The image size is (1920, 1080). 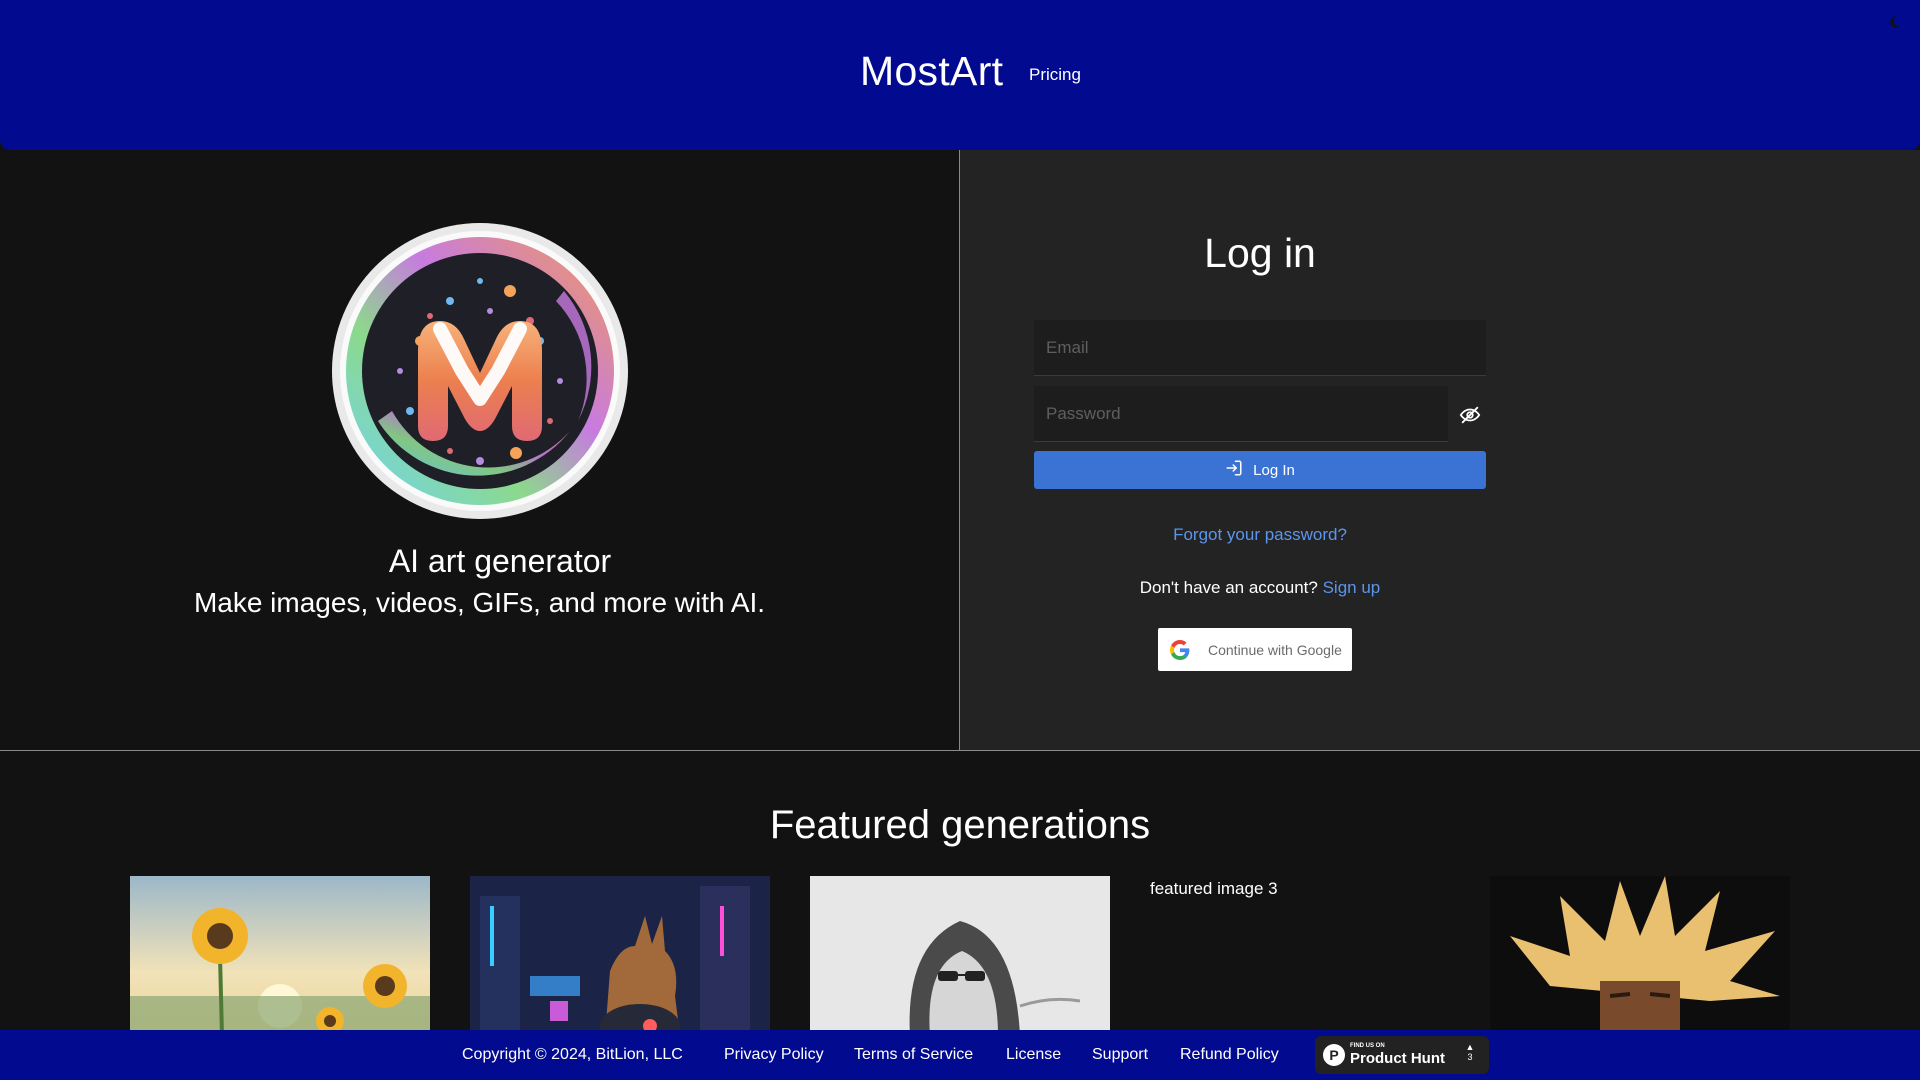 What do you see at coordinates (931, 71) in the screenshot?
I see `brand-logo-text: MostArt` at bounding box center [931, 71].